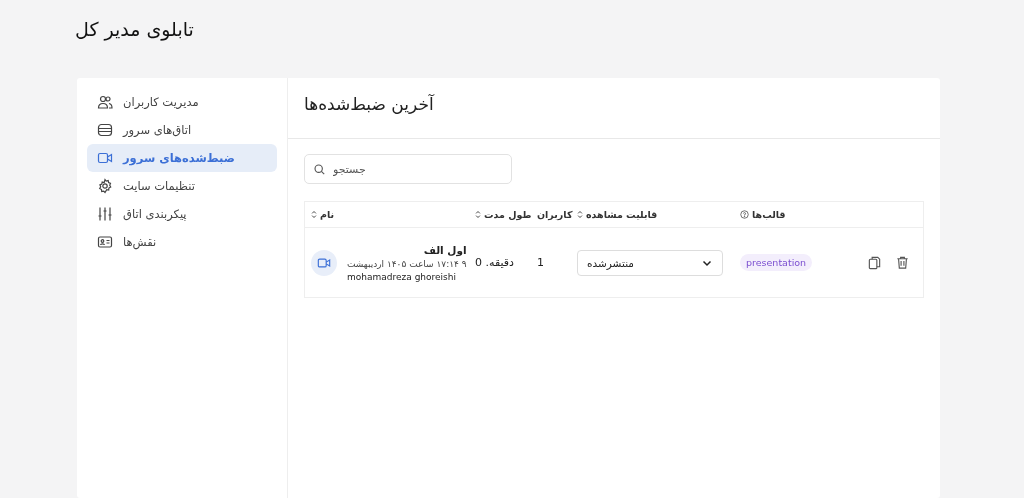  I want to click on settings-icon, so click(105, 186).